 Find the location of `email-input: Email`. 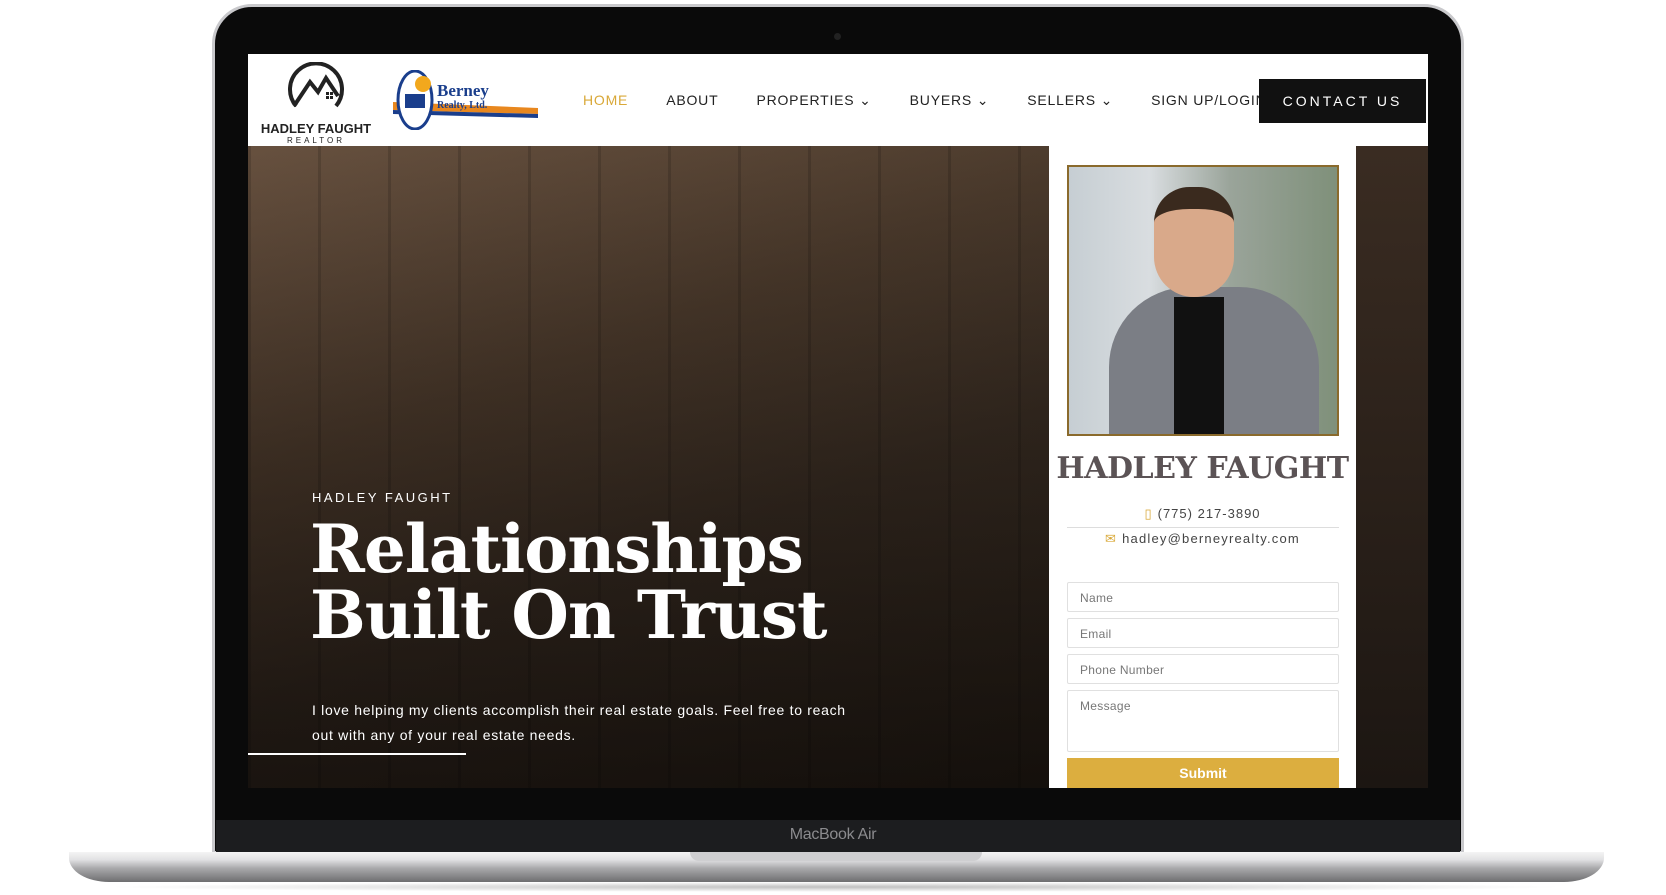

email-input: Email is located at coordinates (1203, 633).